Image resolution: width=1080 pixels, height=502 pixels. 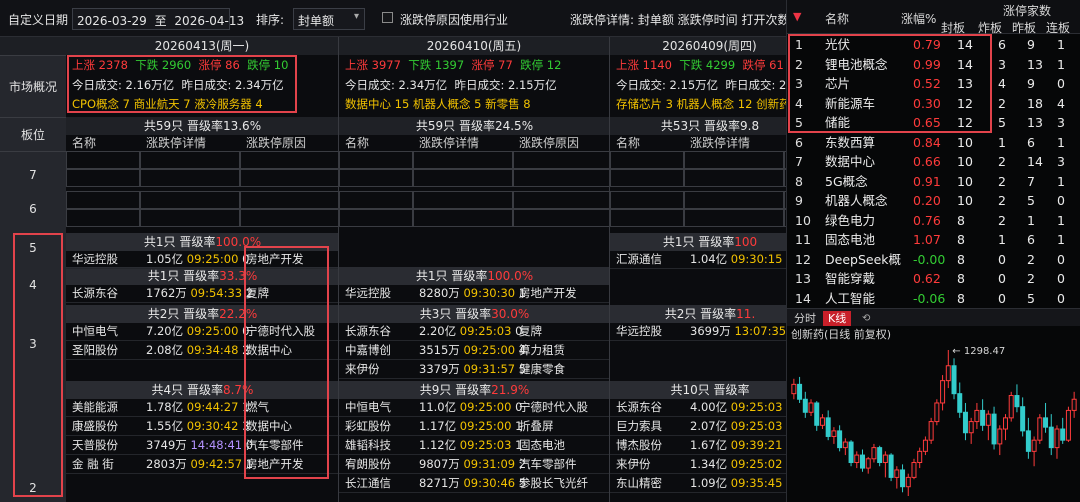 What do you see at coordinates (933, 260) in the screenshot?
I see `sector-row: 12 DeepSeek概 -0.00 8 0 2 0` at bounding box center [933, 260].